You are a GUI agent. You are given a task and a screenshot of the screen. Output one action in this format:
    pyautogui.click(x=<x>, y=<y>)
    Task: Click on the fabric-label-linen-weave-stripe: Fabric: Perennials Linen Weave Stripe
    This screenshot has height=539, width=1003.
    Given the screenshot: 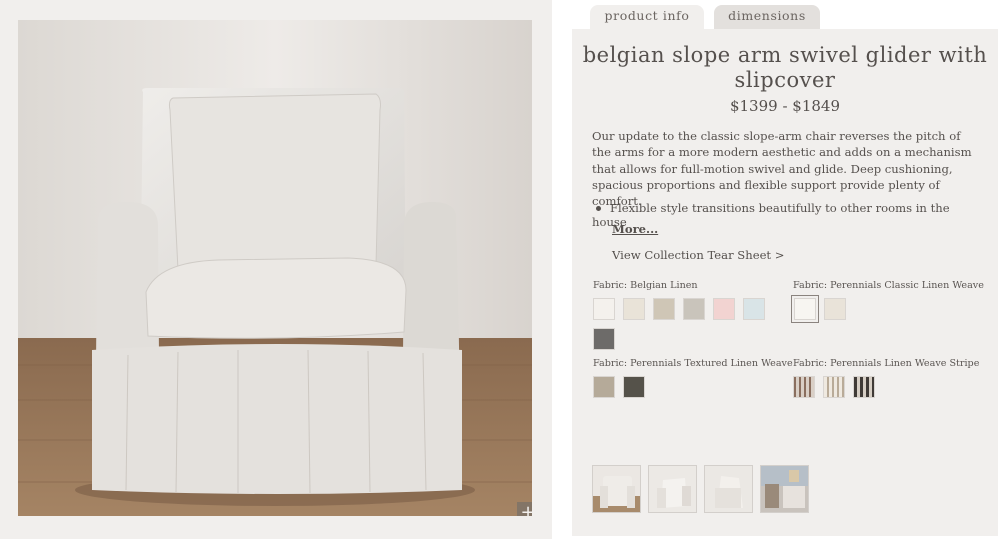 What is the action you would take?
    pyautogui.click(x=886, y=363)
    